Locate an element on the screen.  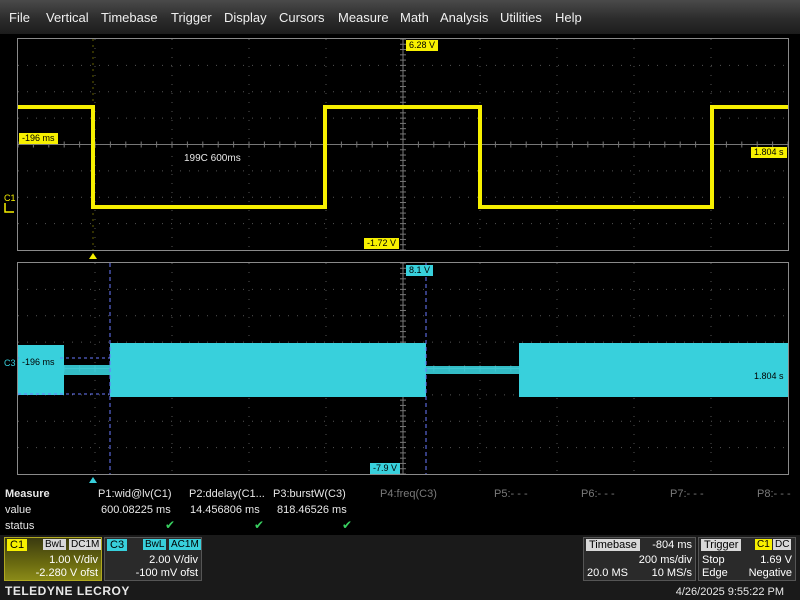
menu-vertical: Vertical is located at coordinates (67, 17).